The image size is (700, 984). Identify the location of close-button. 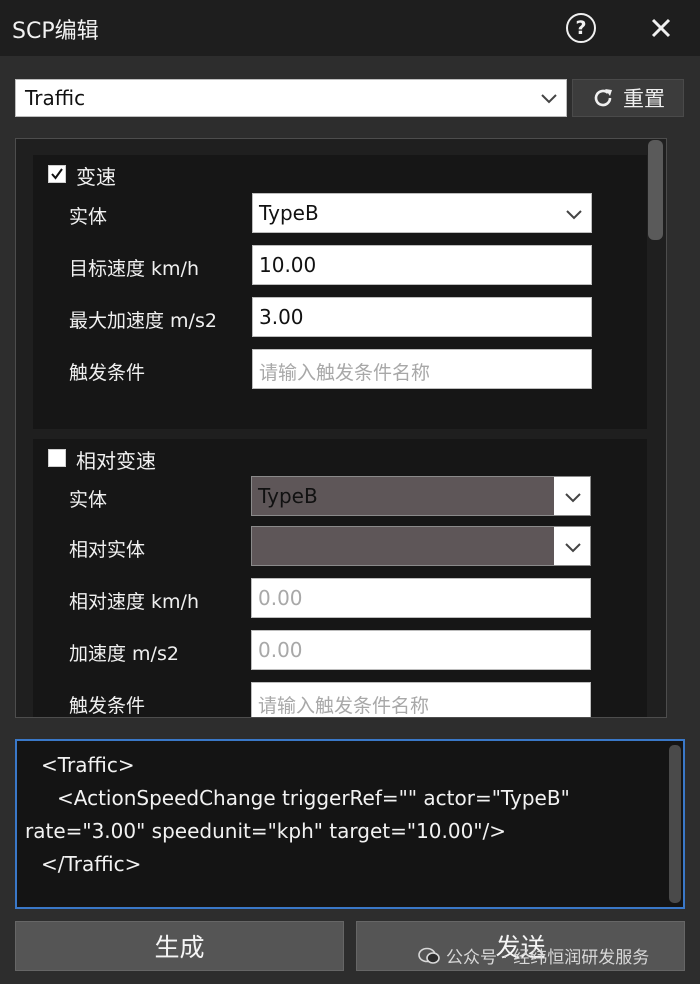
(661, 27).